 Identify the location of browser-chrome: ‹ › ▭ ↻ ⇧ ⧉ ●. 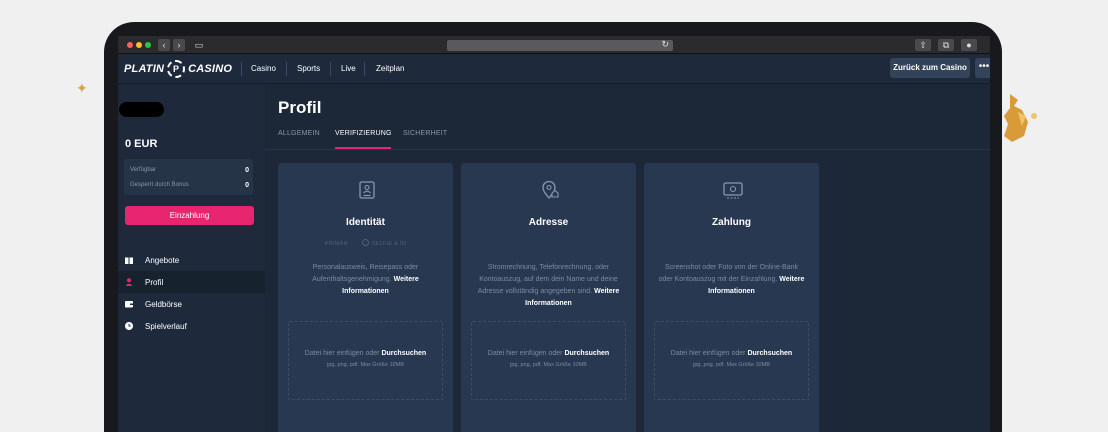
(554, 45).